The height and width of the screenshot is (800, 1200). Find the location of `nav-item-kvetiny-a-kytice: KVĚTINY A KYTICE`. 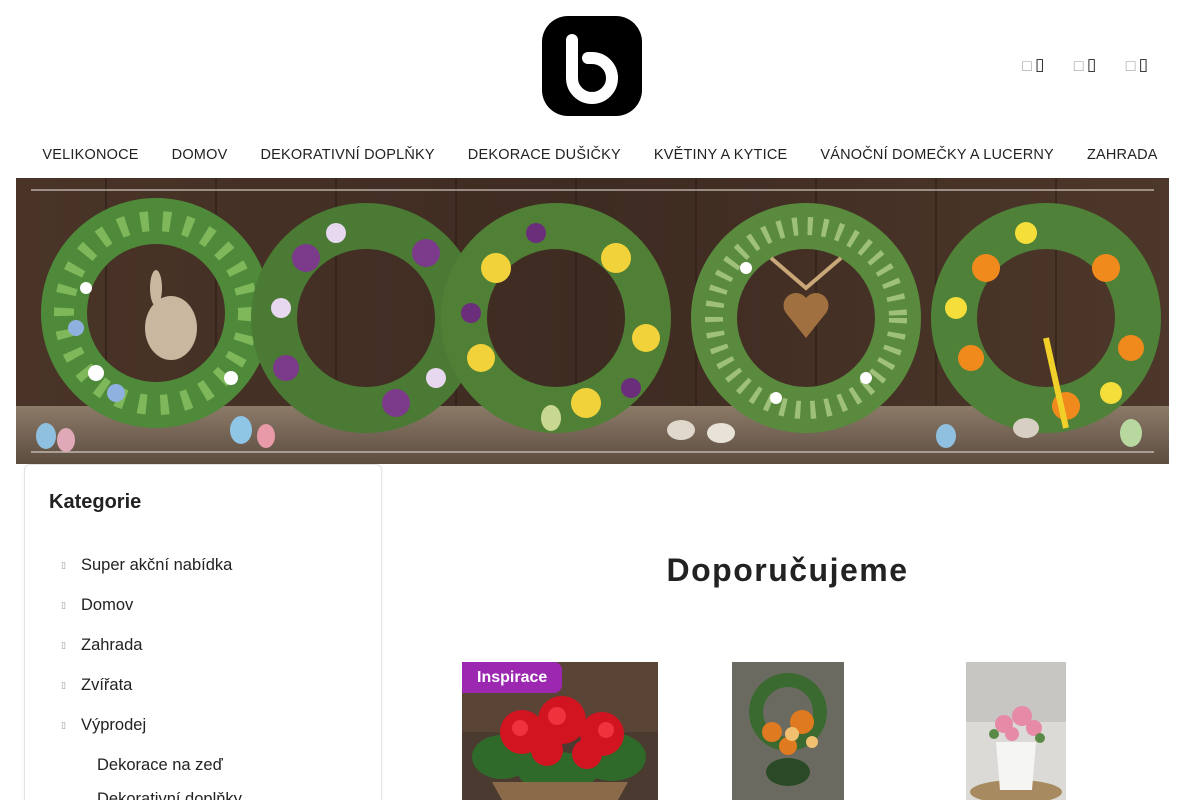

nav-item-kvetiny-a-kytice: KVĚTINY A KYTICE is located at coordinates (720, 155).